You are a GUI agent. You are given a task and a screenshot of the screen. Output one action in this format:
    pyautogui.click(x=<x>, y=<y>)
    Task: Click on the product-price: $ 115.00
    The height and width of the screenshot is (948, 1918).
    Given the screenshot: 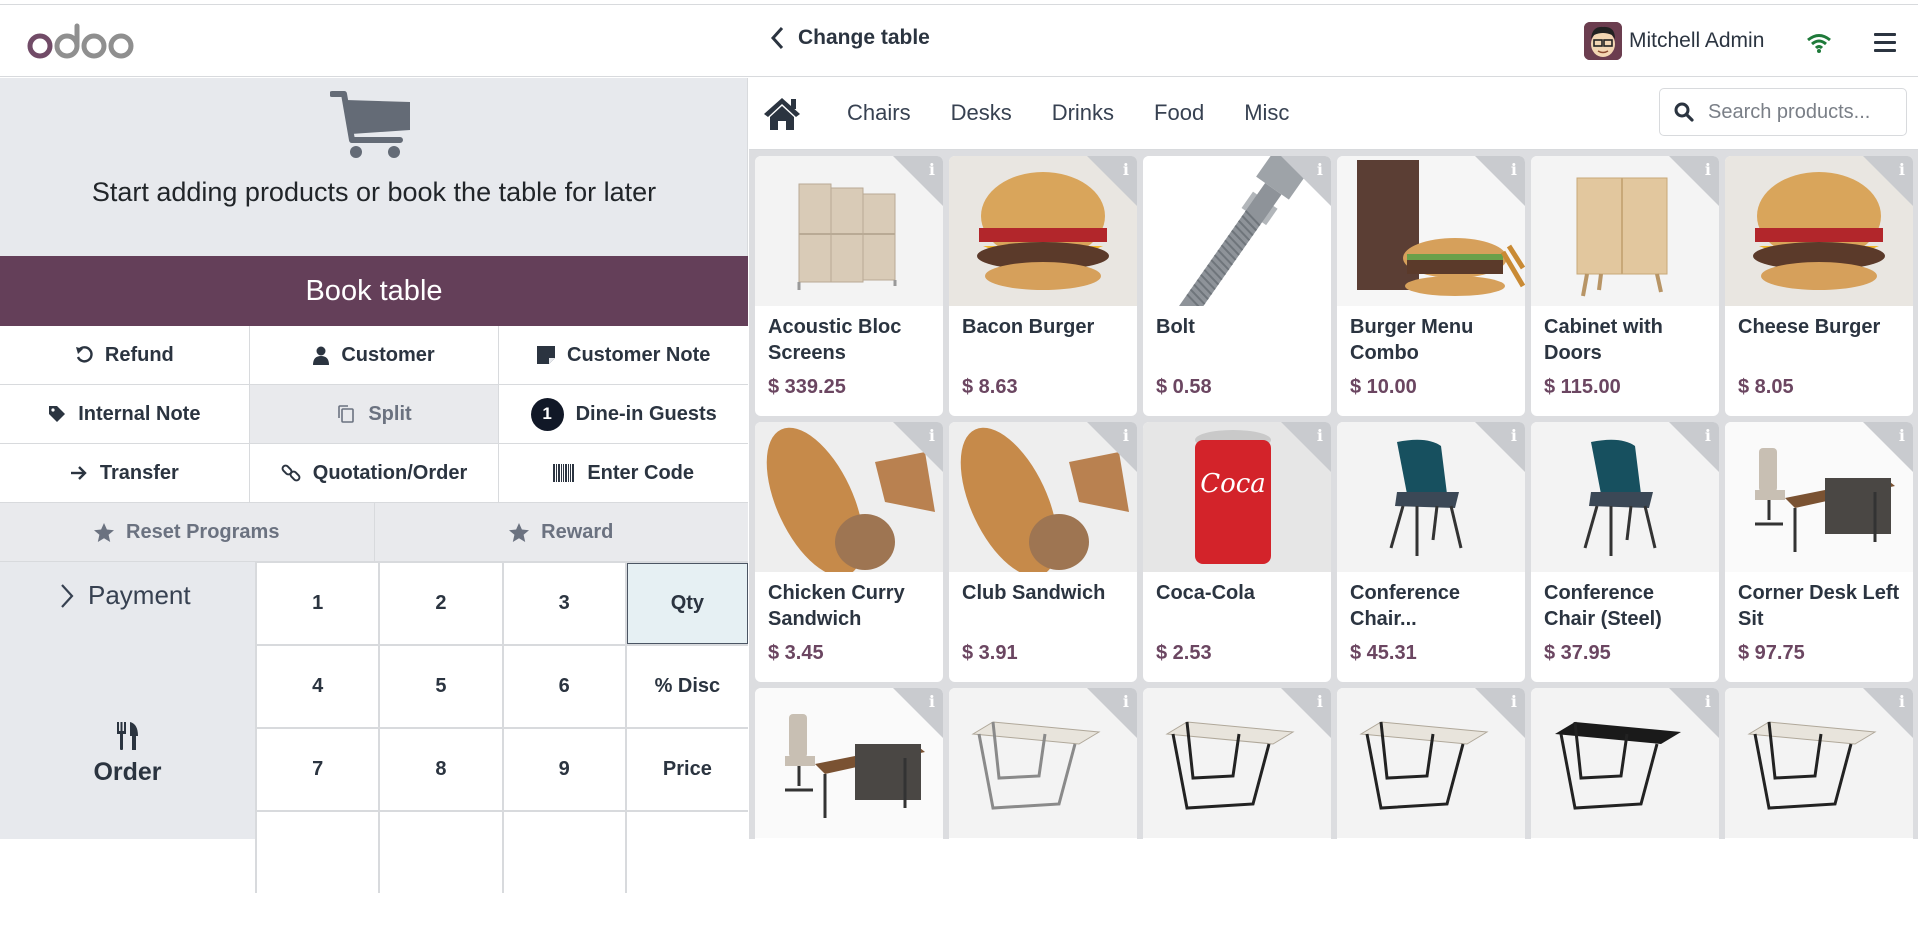 What is the action you would take?
    pyautogui.click(x=1582, y=387)
    